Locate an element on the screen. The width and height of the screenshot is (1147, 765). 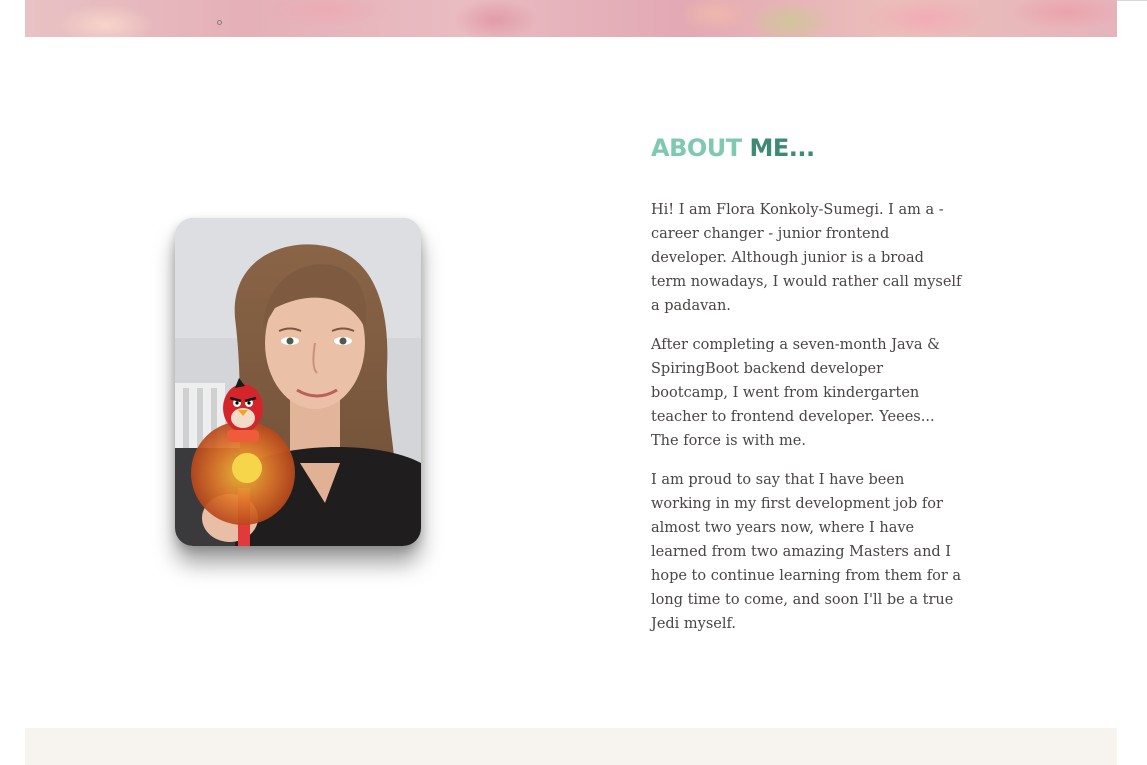
banner-dot-icon is located at coordinates (219, 22).